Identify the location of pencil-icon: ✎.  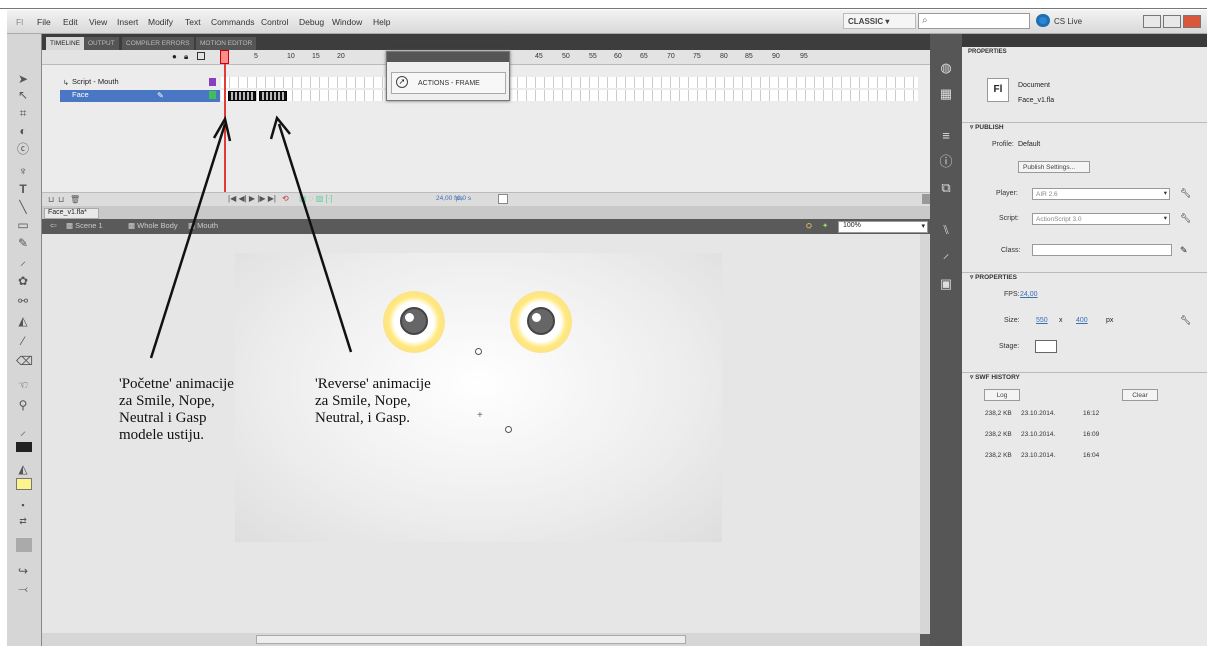
(1184, 250).